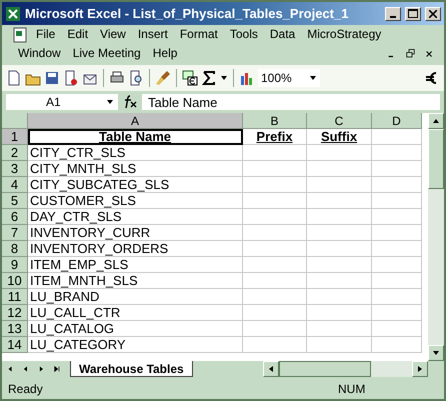 This screenshot has height=401, width=446. I want to click on function-icon, so click(130, 102).